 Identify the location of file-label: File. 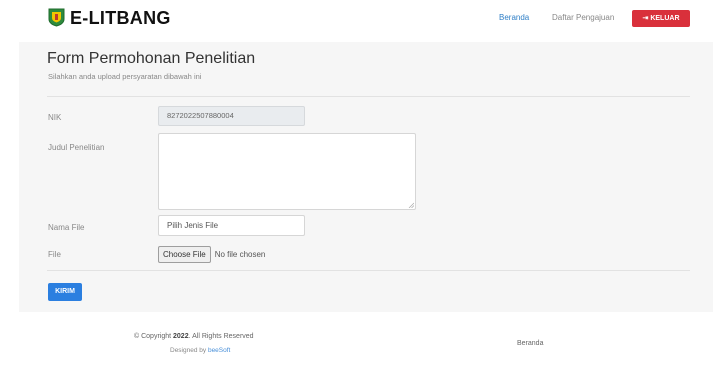
(54, 254).